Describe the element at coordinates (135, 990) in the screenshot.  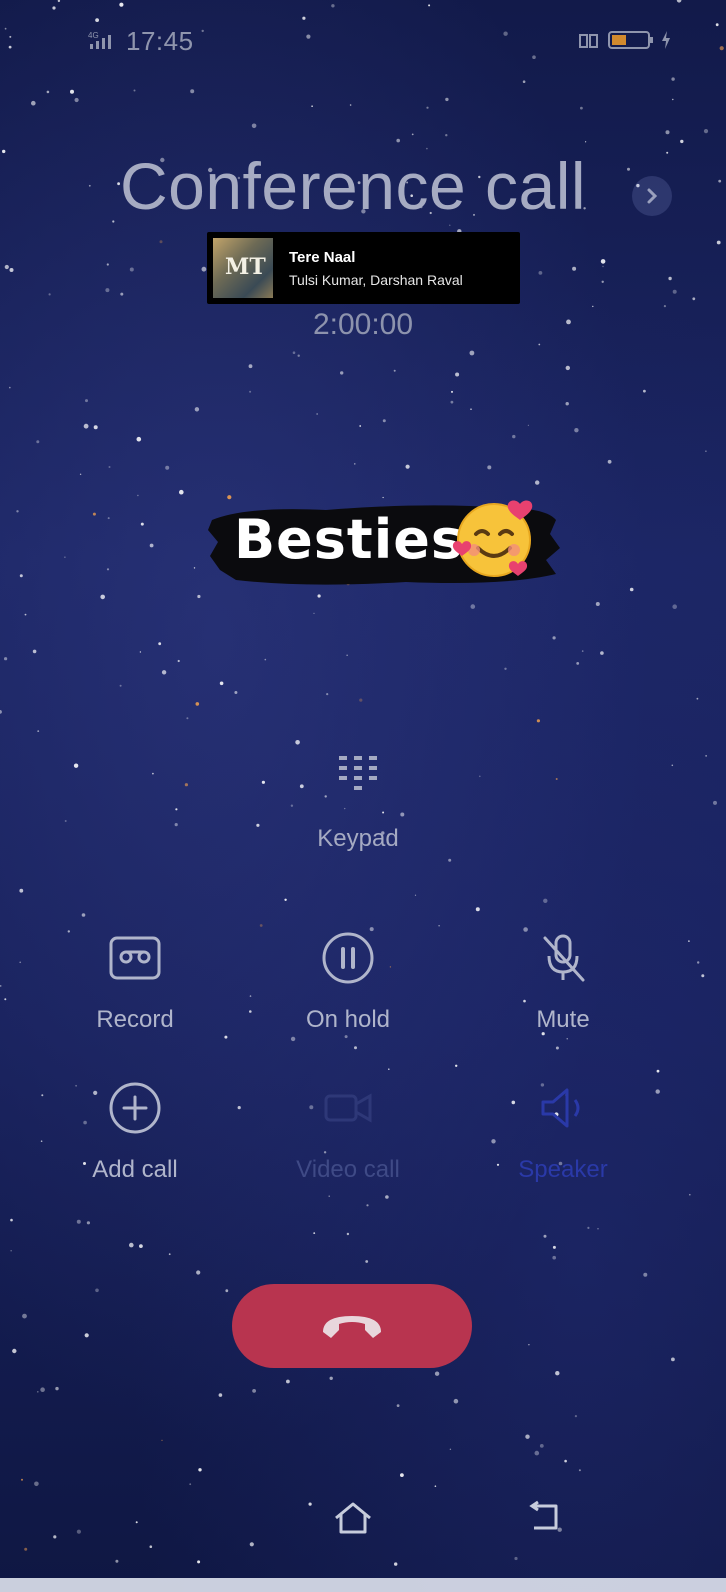
I see `record-button: Record` at that location.